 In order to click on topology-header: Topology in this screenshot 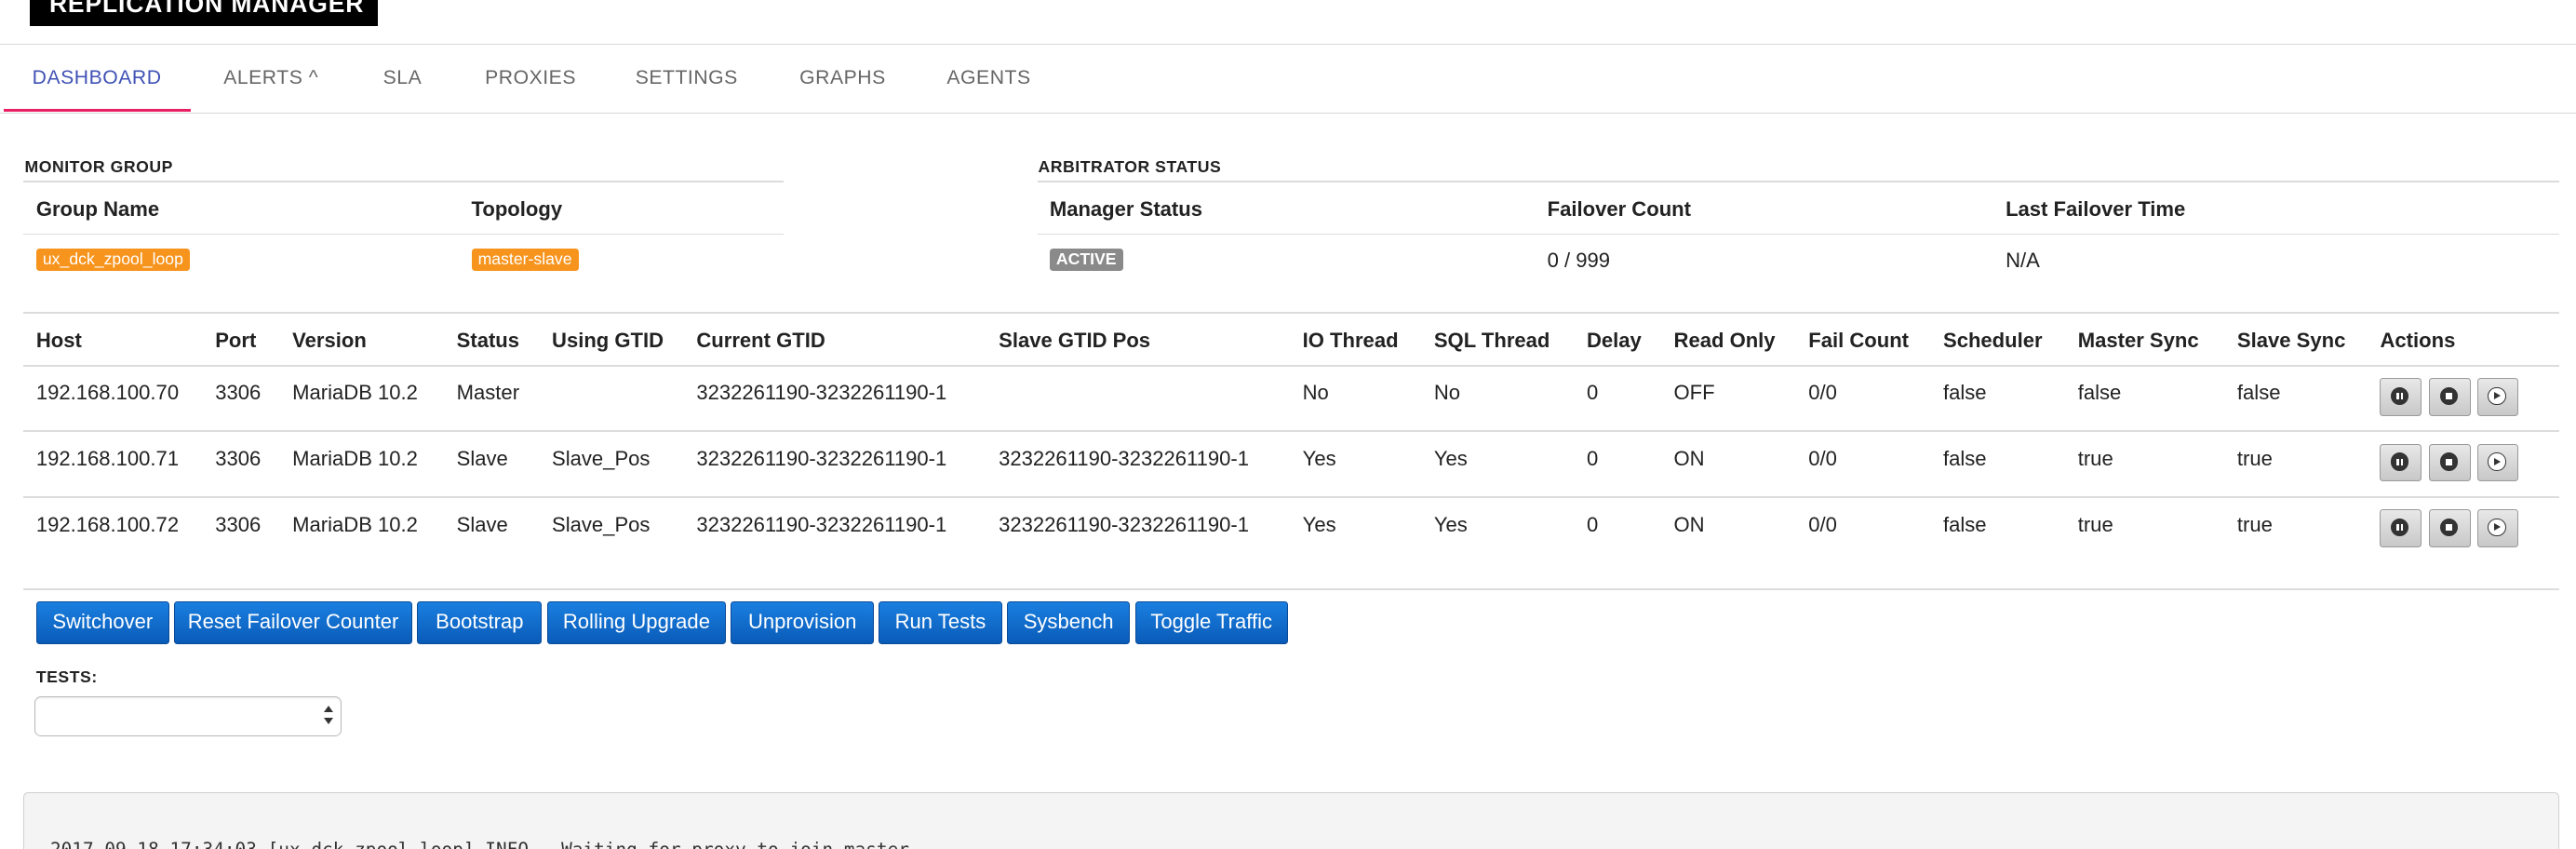, I will do `click(517, 209)`.